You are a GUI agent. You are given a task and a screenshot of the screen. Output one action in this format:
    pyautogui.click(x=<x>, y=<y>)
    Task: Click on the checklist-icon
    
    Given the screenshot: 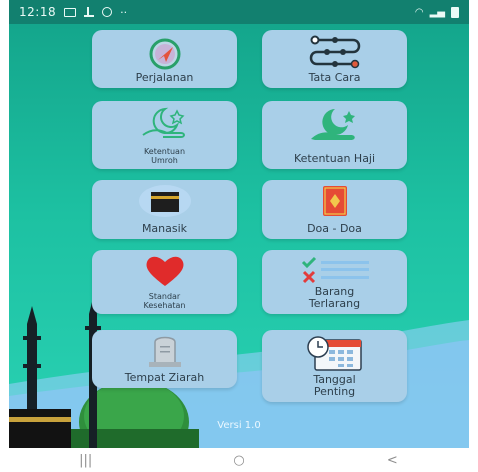 What is the action you would take?
    pyautogui.click(x=335, y=270)
    